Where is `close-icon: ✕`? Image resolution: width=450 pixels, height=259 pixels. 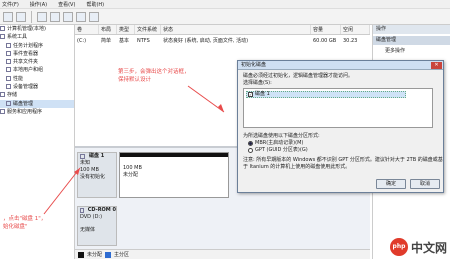
close-icon: ✕ is located at coordinates (436, 65).